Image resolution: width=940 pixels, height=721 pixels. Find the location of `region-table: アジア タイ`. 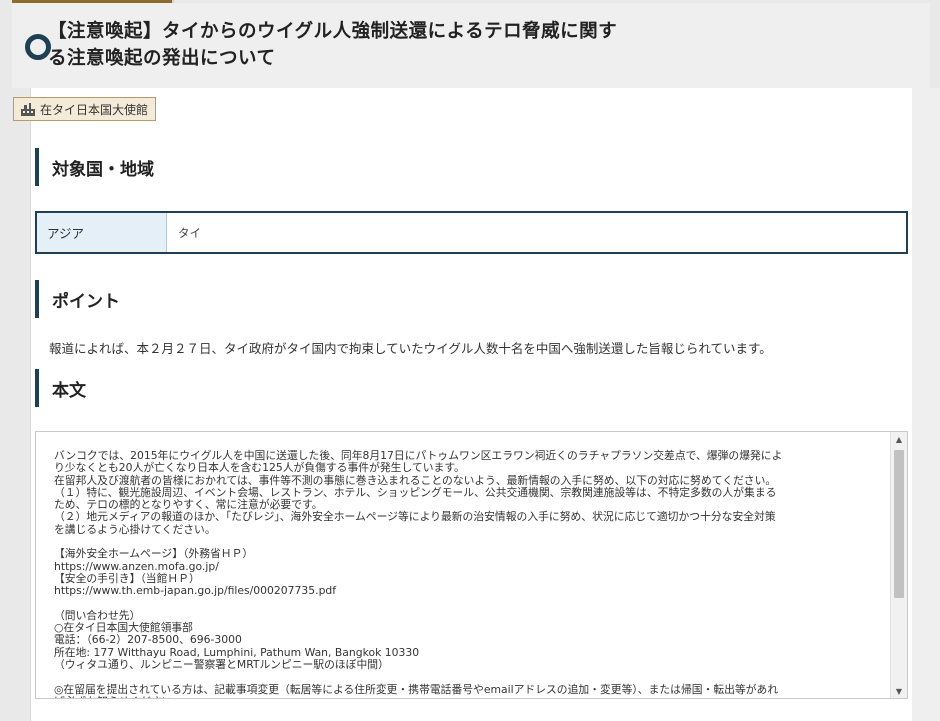

region-table: アジア タイ is located at coordinates (471, 232).